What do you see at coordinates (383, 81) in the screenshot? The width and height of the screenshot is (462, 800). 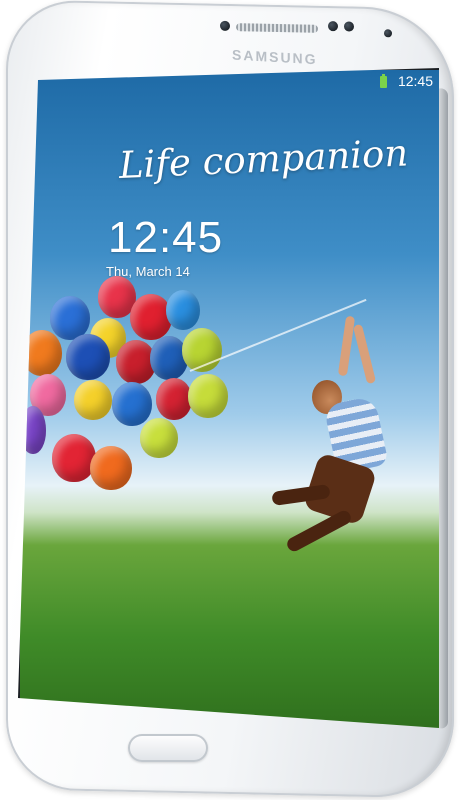 I see `battery-icon` at bounding box center [383, 81].